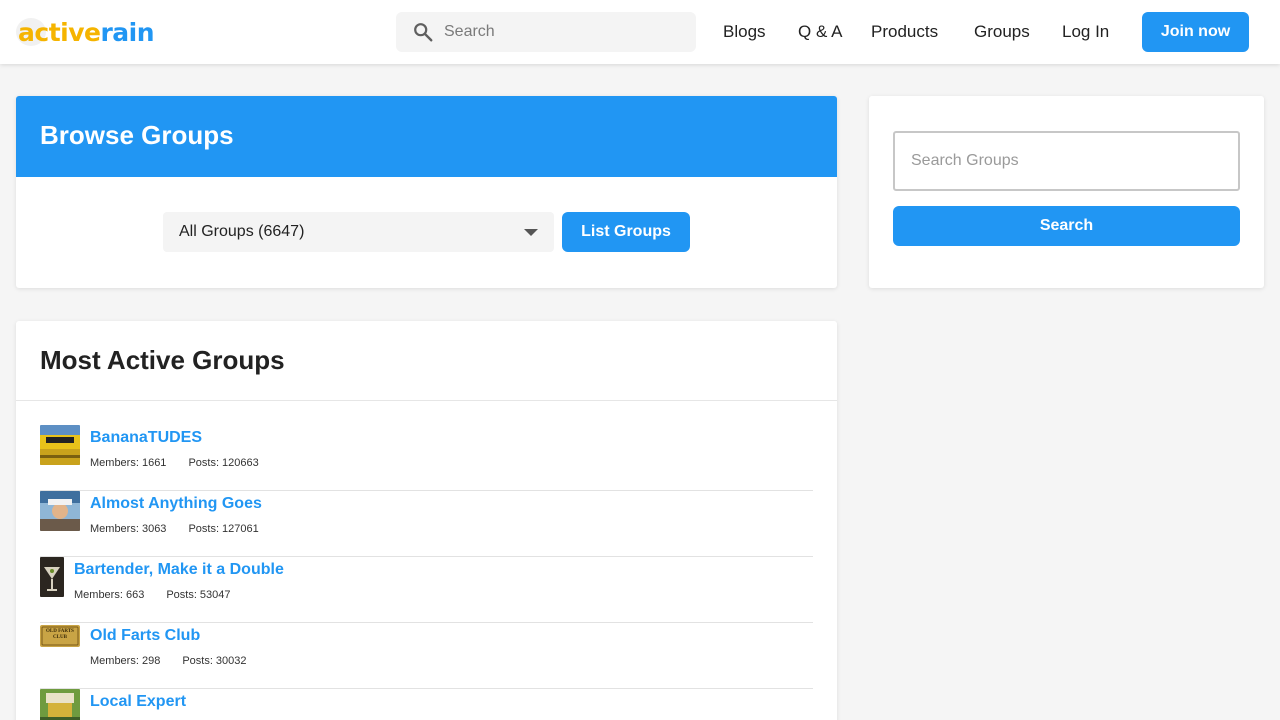 The height and width of the screenshot is (720, 1280). What do you see at coordinates (174, 463) in the screenshot?
I see `group-stats: Members: 1661 Posts: 120663` at bounding box center [174, 463].